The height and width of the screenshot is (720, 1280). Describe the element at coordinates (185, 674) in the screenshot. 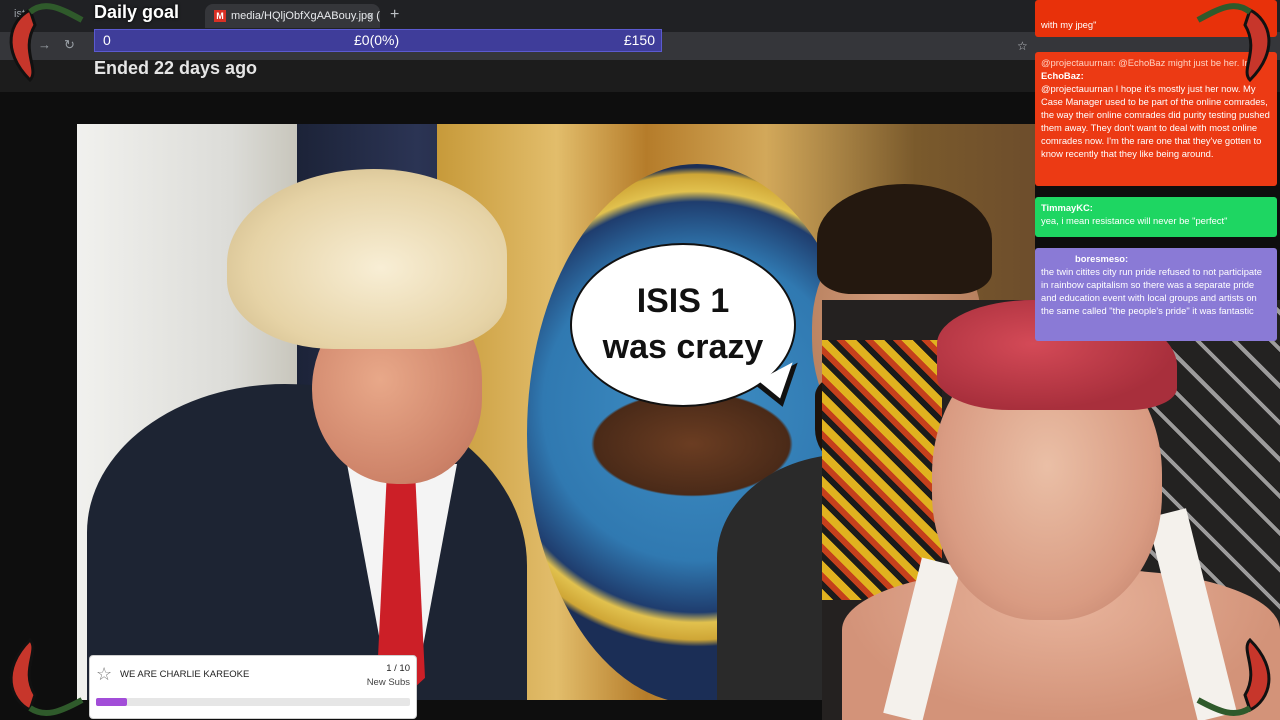

I see `sub-goal-title: WE ARE CHARLIE KAREOKE` at that location.